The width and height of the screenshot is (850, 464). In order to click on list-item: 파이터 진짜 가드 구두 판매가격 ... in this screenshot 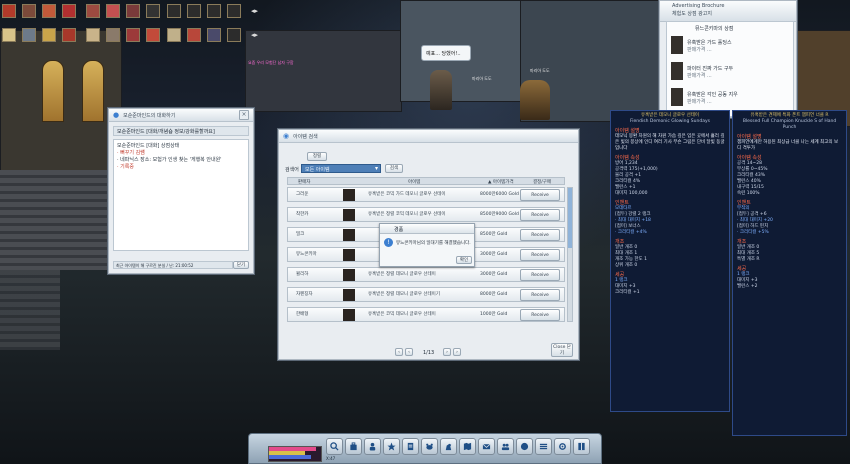, I will do `click(730, 72)`.